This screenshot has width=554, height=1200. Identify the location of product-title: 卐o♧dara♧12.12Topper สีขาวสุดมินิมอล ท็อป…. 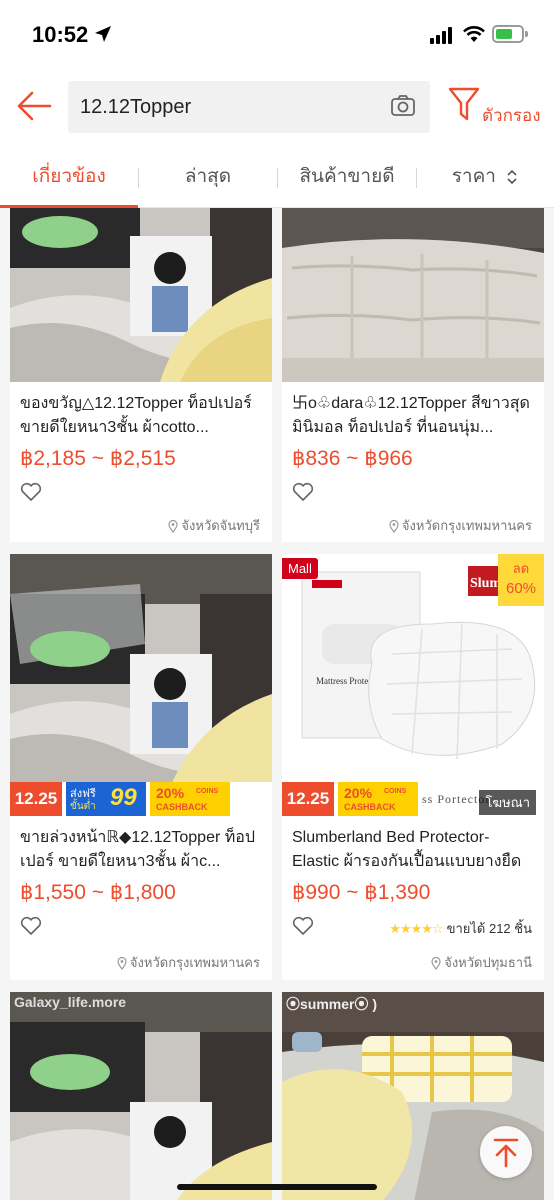
(411, 415).